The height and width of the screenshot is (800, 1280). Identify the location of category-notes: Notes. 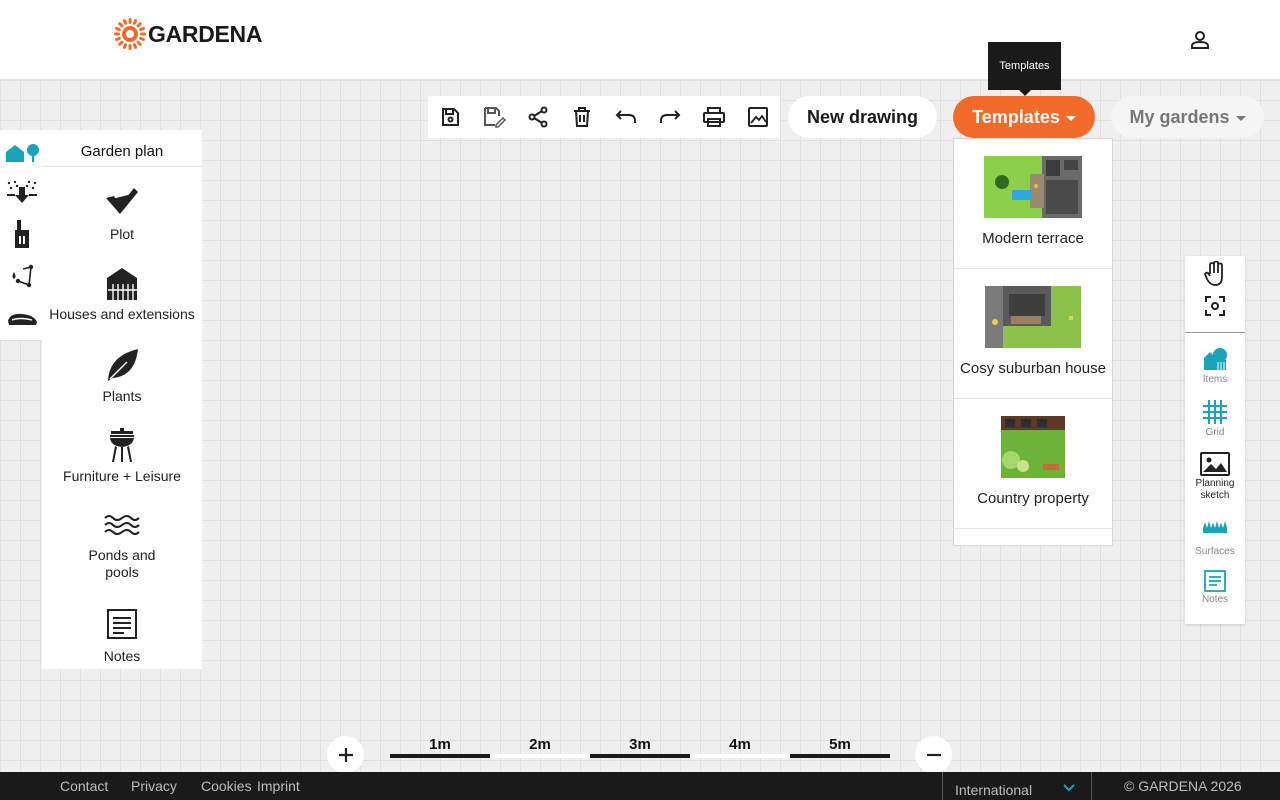
(122, 636).